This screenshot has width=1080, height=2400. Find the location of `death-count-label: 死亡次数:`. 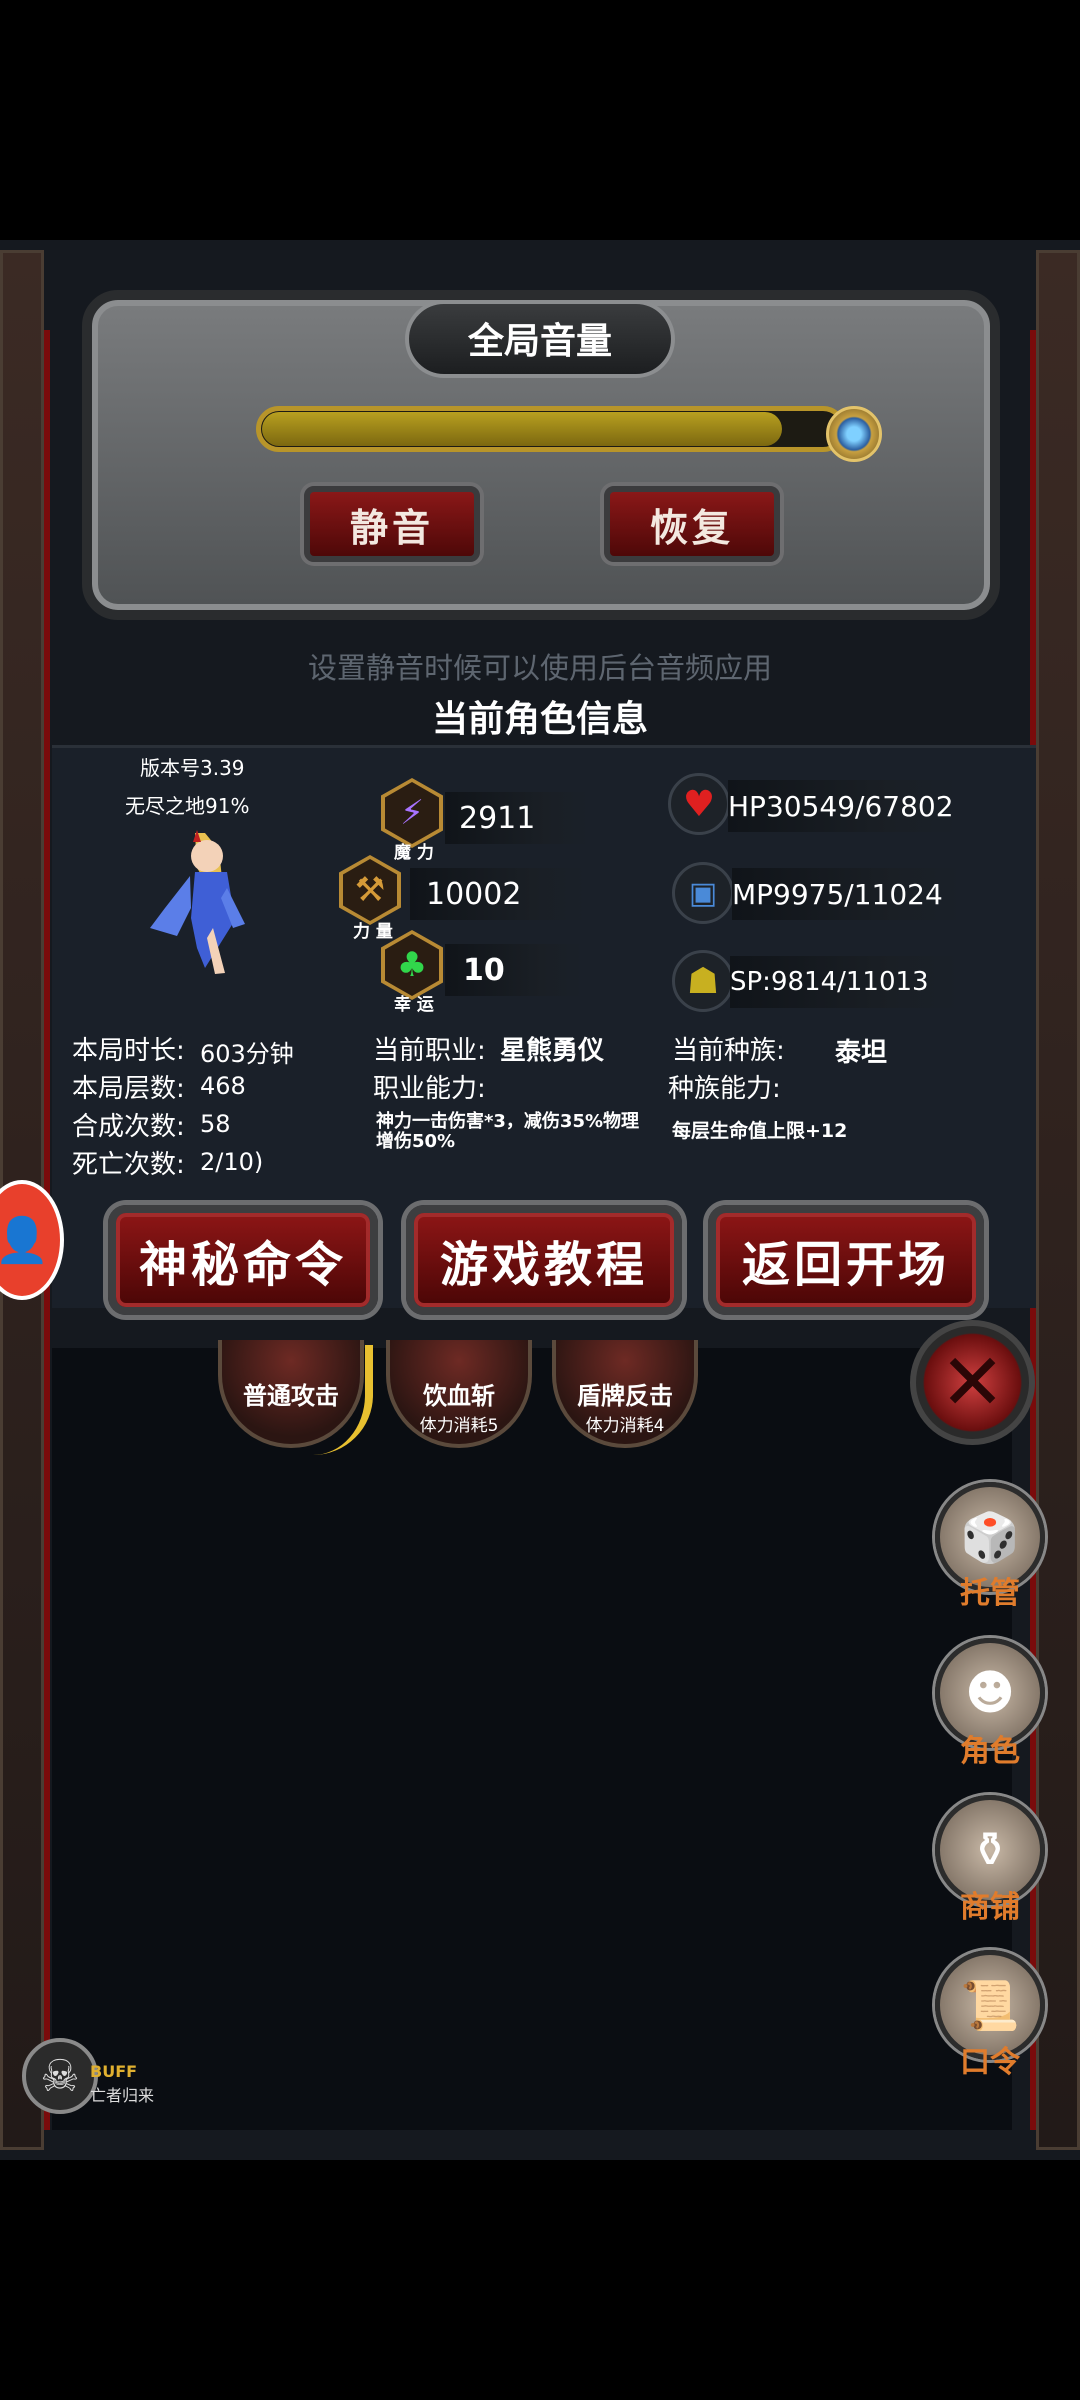

death-count-label: 死亡次数: is located at coordinates (128, 1165).